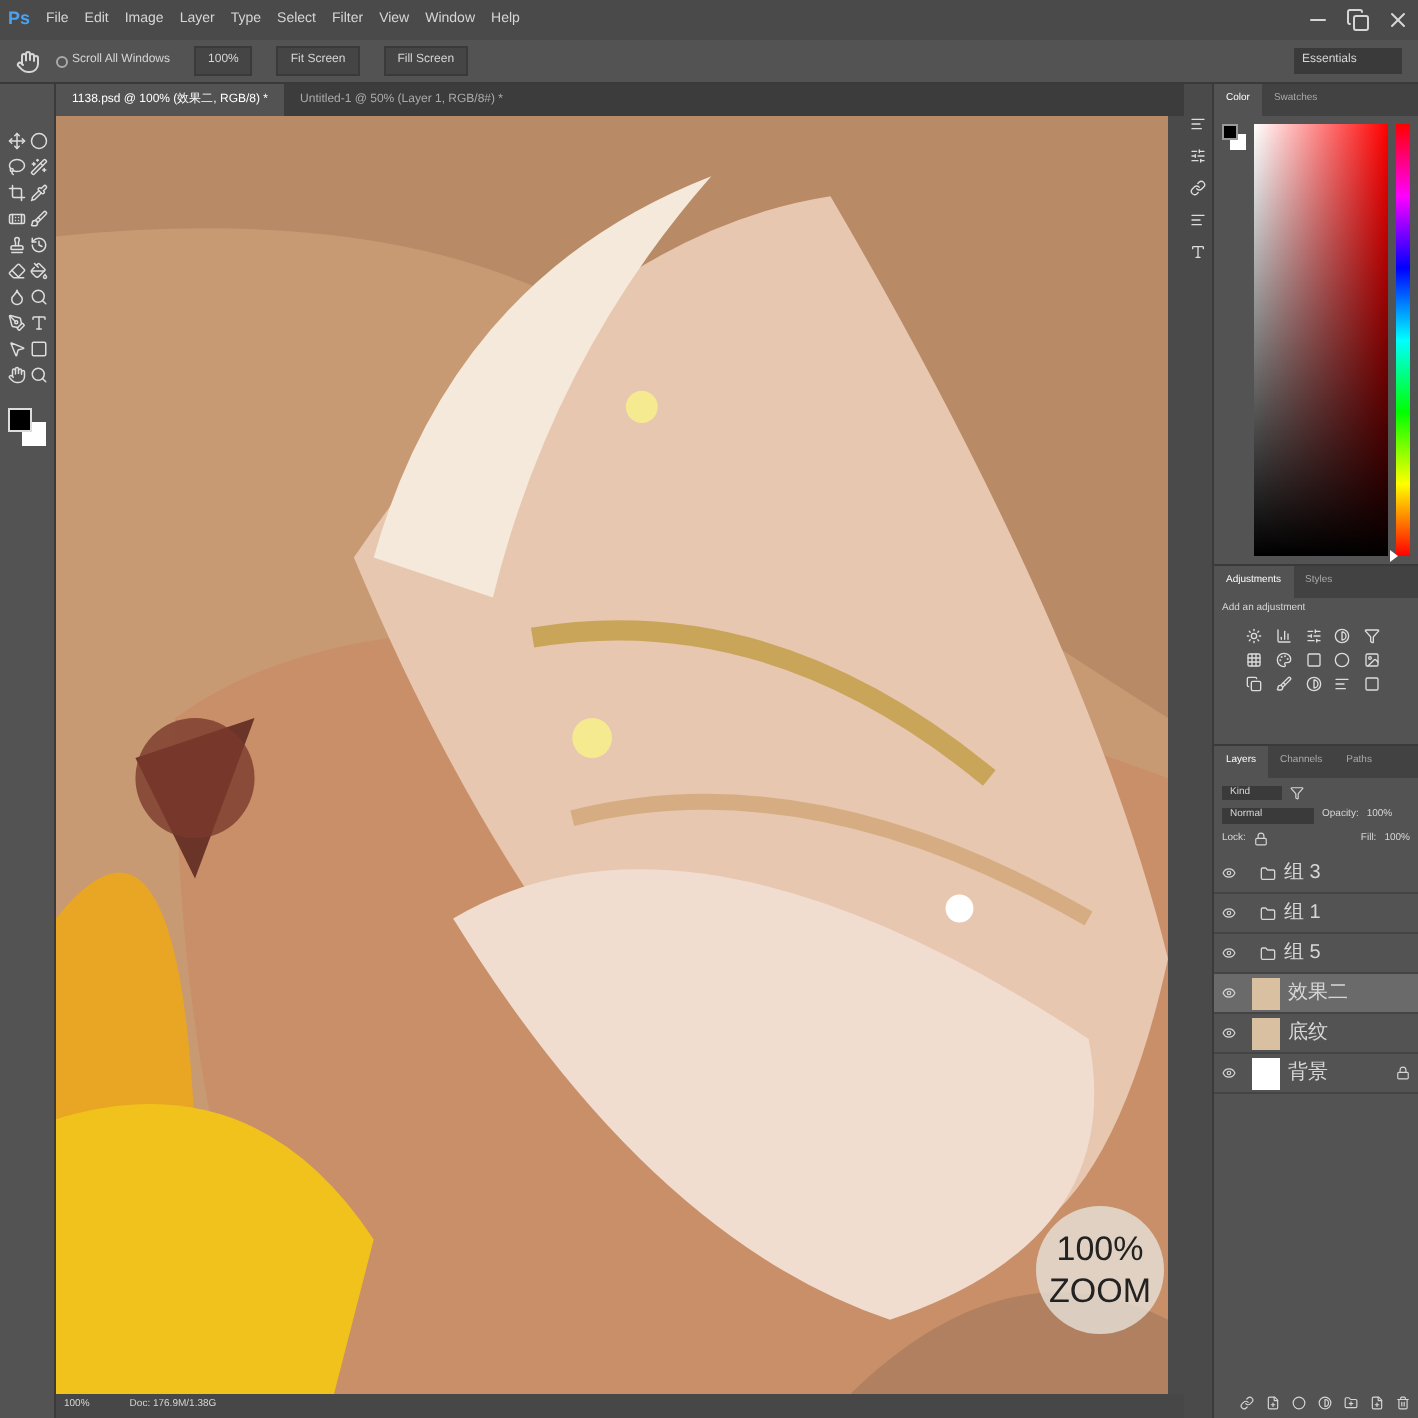 Image resolution: width=1418 pixels, height=1418 pixels. I want to click on hand-tool-icon, so click(28, 61).